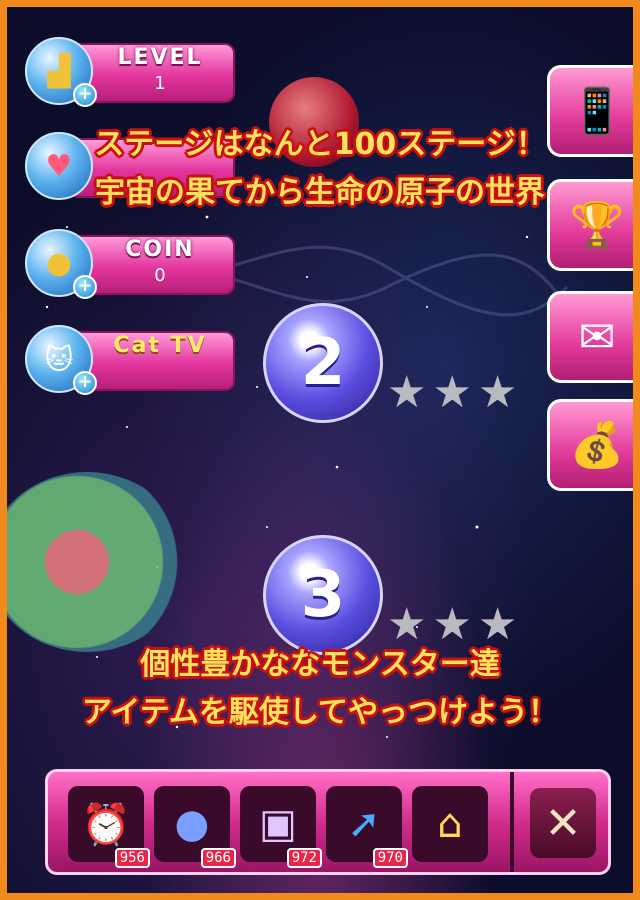  I want to click on arrow-icon: ➚, so click(364, 824).